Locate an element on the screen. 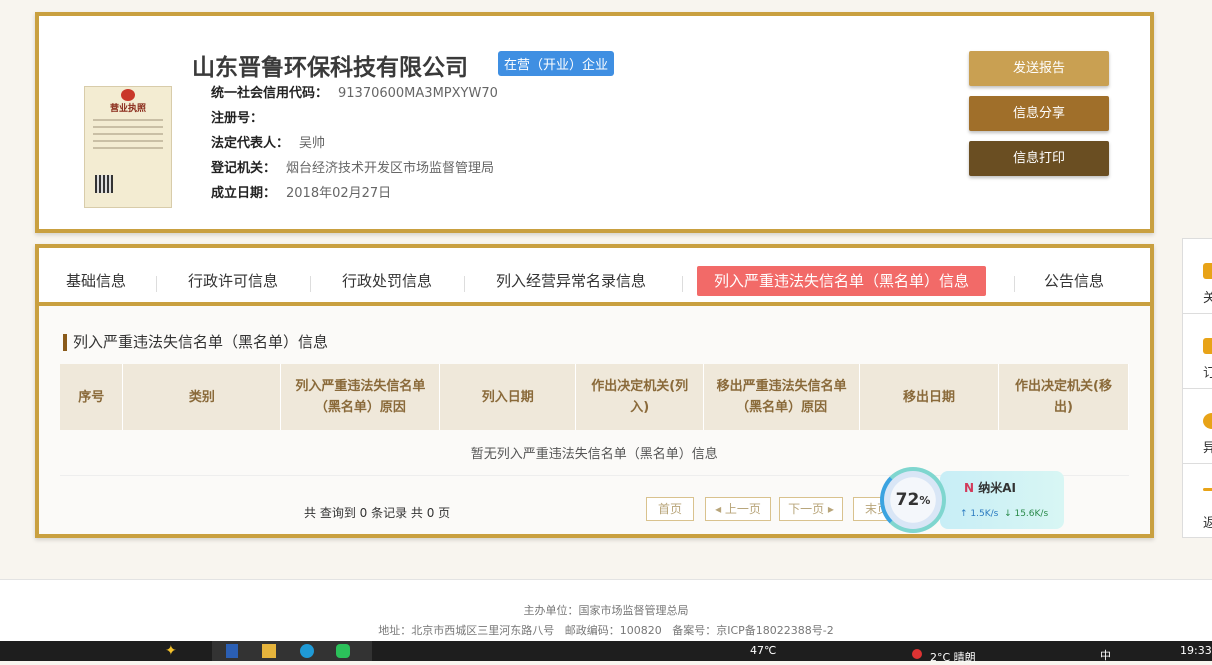  field-legal-rep: 法定代表人： 吴帅 is located at coordinates (268, 143).